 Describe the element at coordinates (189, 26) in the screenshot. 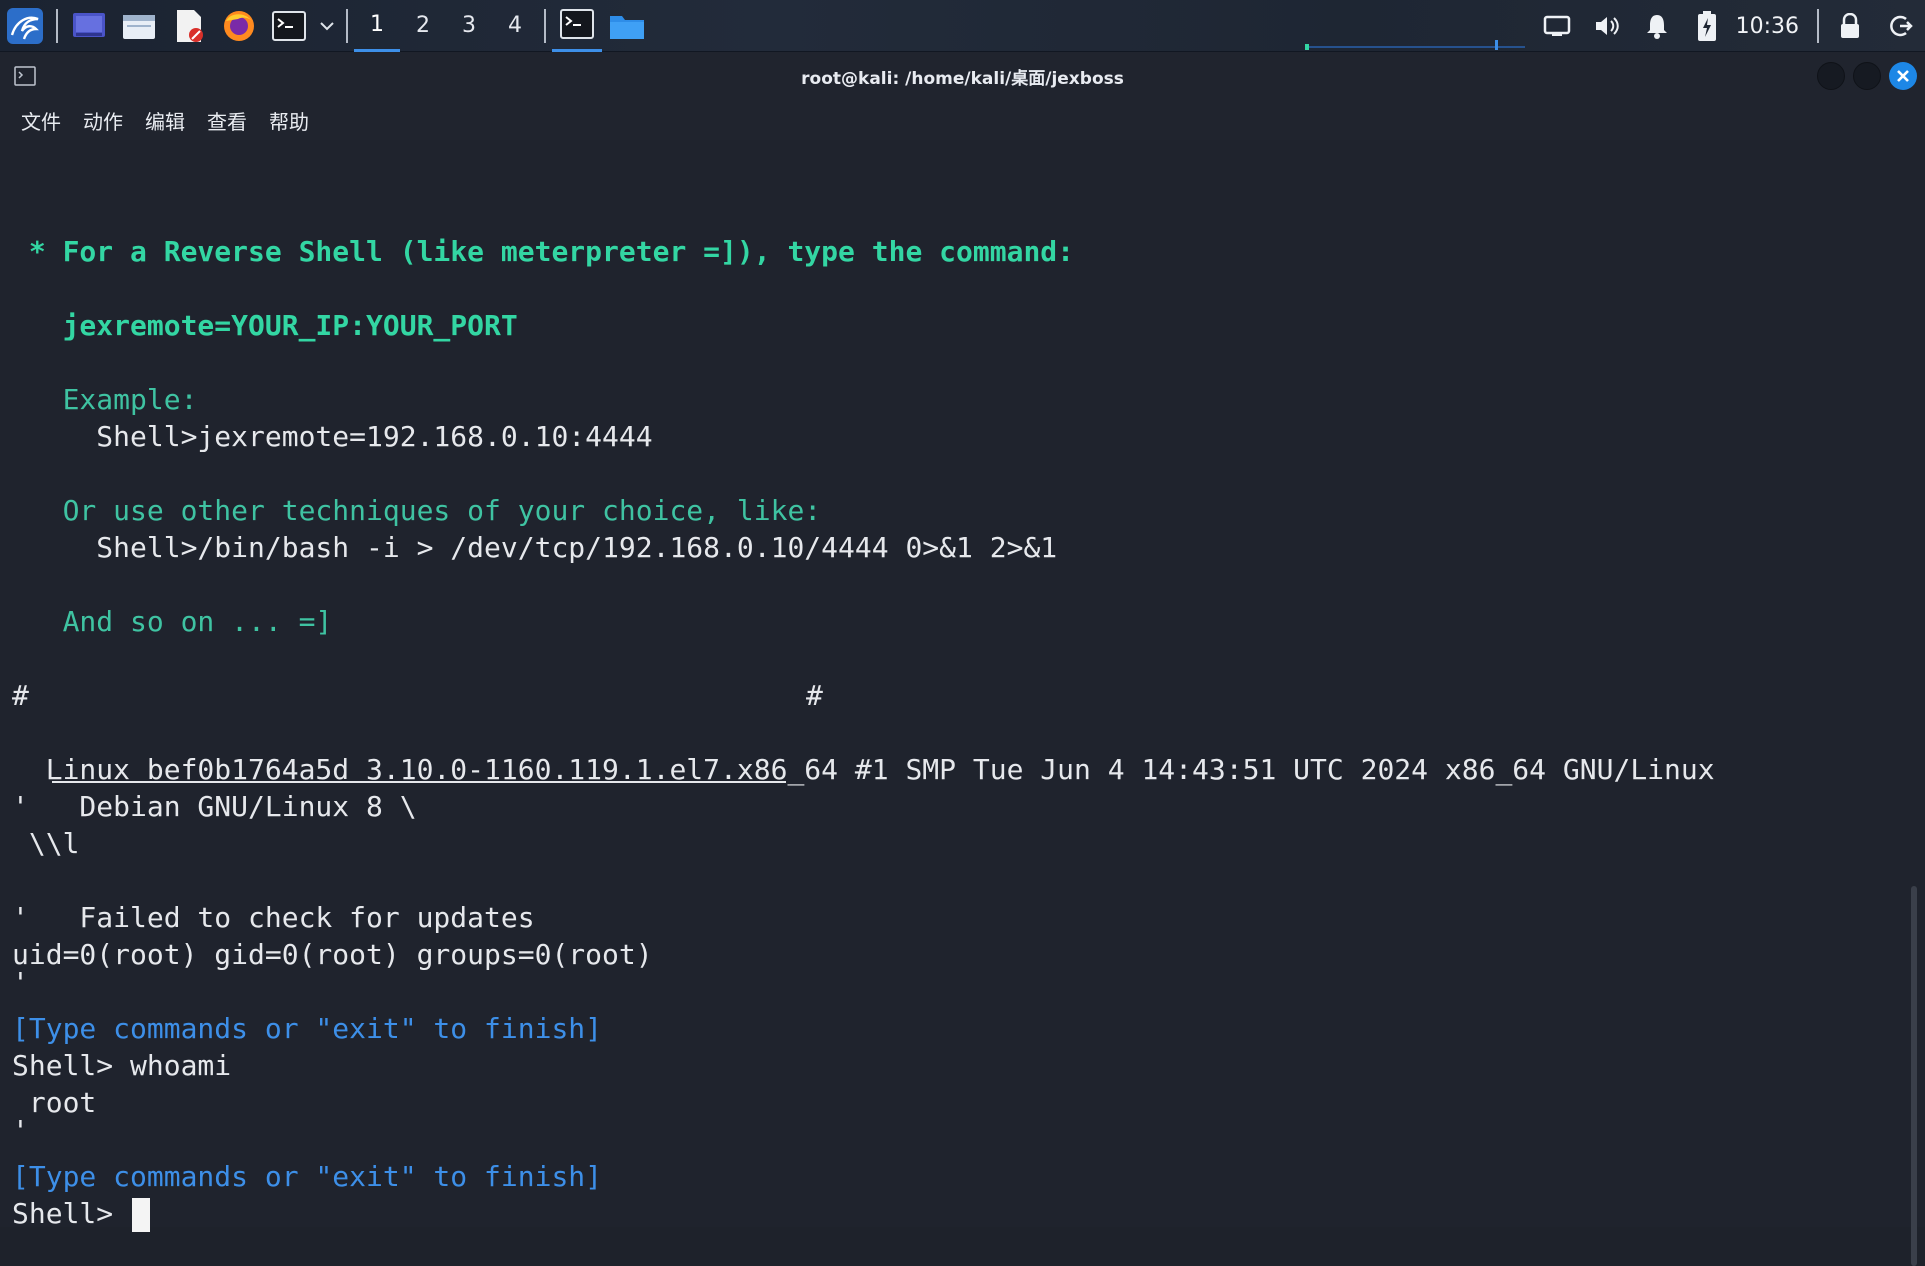

I see `text-editor-icon` at that location.